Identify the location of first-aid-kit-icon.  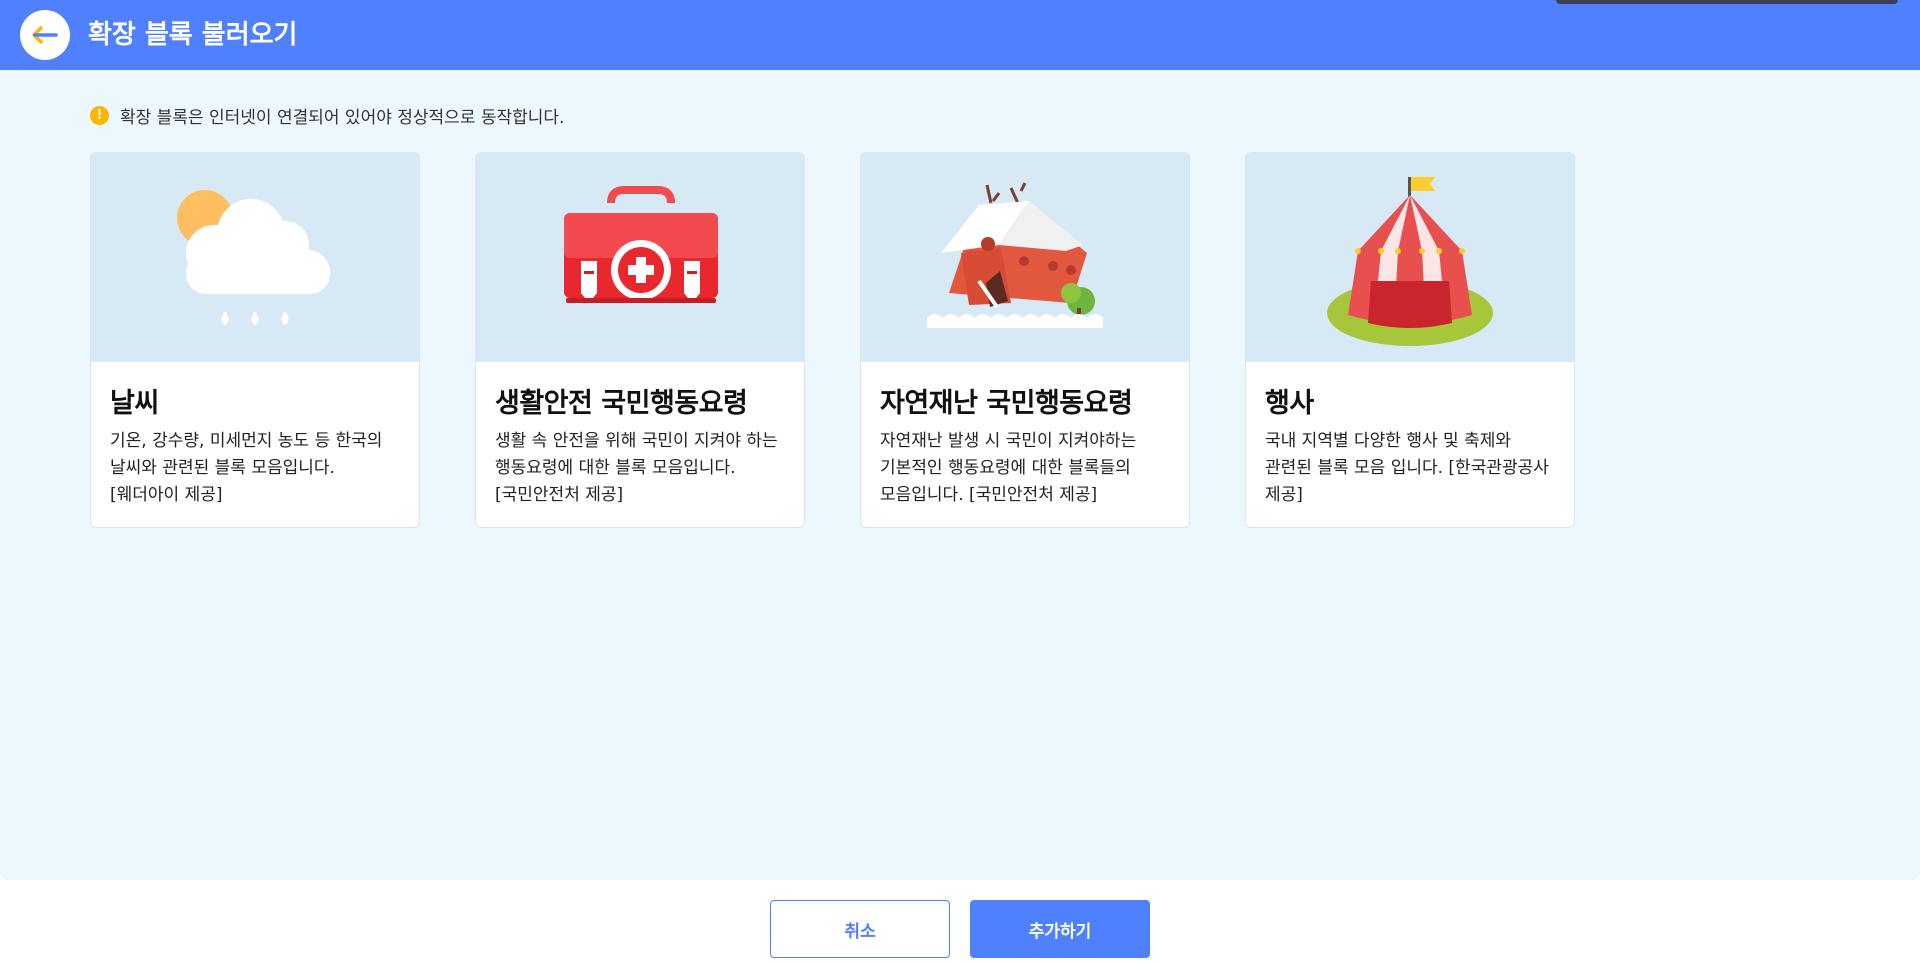
(641, 244).